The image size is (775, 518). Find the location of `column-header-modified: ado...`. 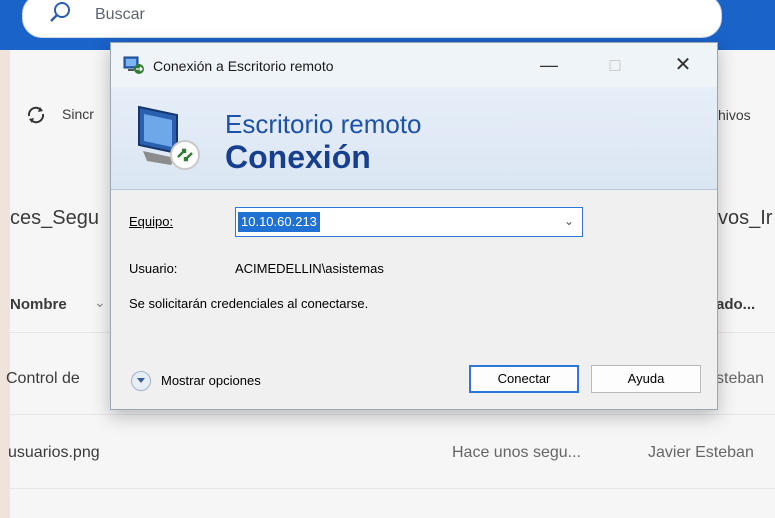

column-header-modified: ado... is located at coordinates (735, 304).